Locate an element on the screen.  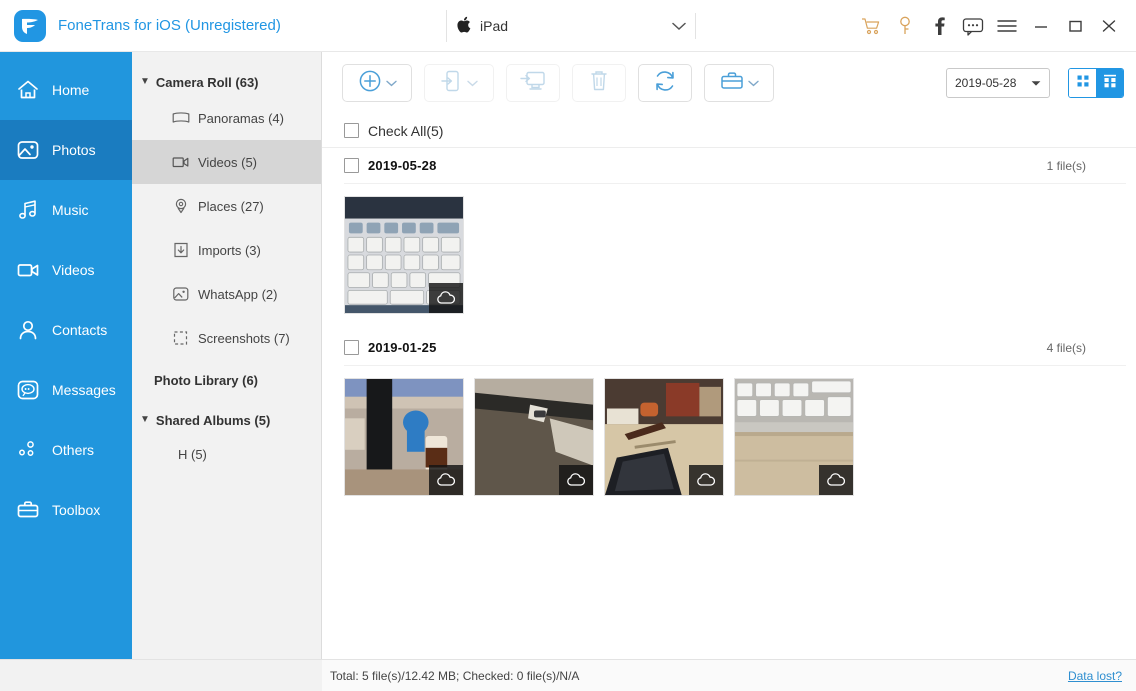
photo-keyboard-desk is located at coordinates (794, 437).